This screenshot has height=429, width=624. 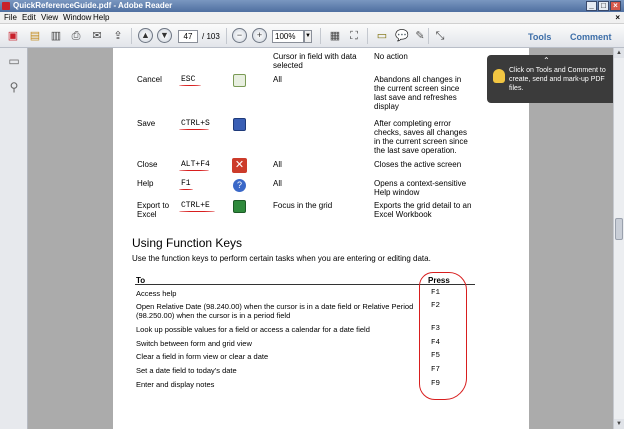 I want to click on previous-page-icon: ▲, so click(x=145, y=35).